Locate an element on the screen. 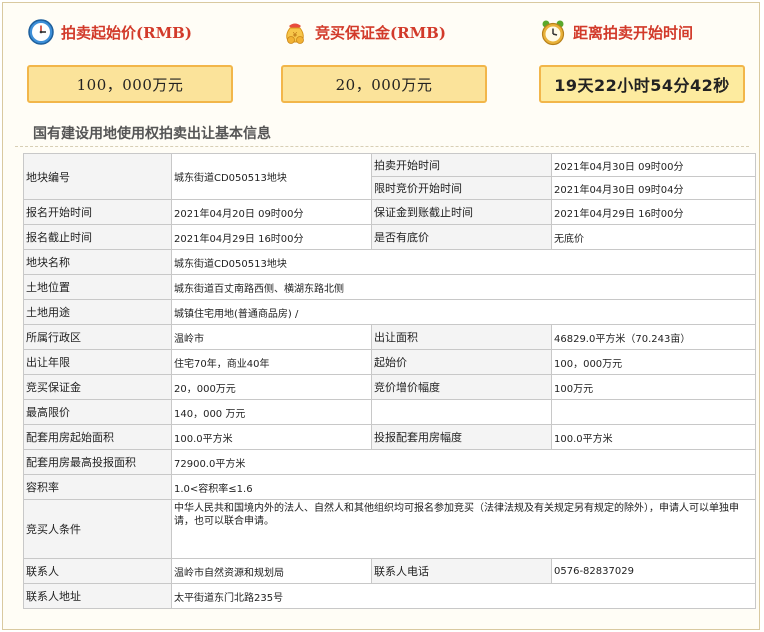  deposit-box: 20，000万元 is located at coordinates (384, 84).